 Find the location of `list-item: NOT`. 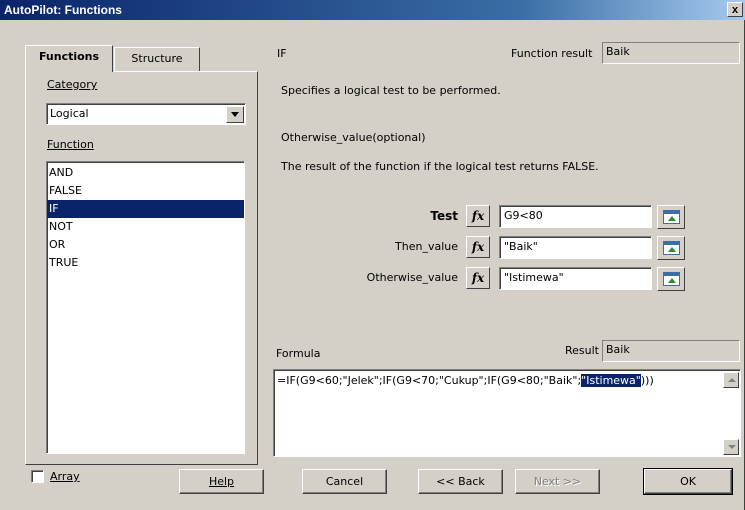

list-item: NOT is located at coordinates (145, 227).